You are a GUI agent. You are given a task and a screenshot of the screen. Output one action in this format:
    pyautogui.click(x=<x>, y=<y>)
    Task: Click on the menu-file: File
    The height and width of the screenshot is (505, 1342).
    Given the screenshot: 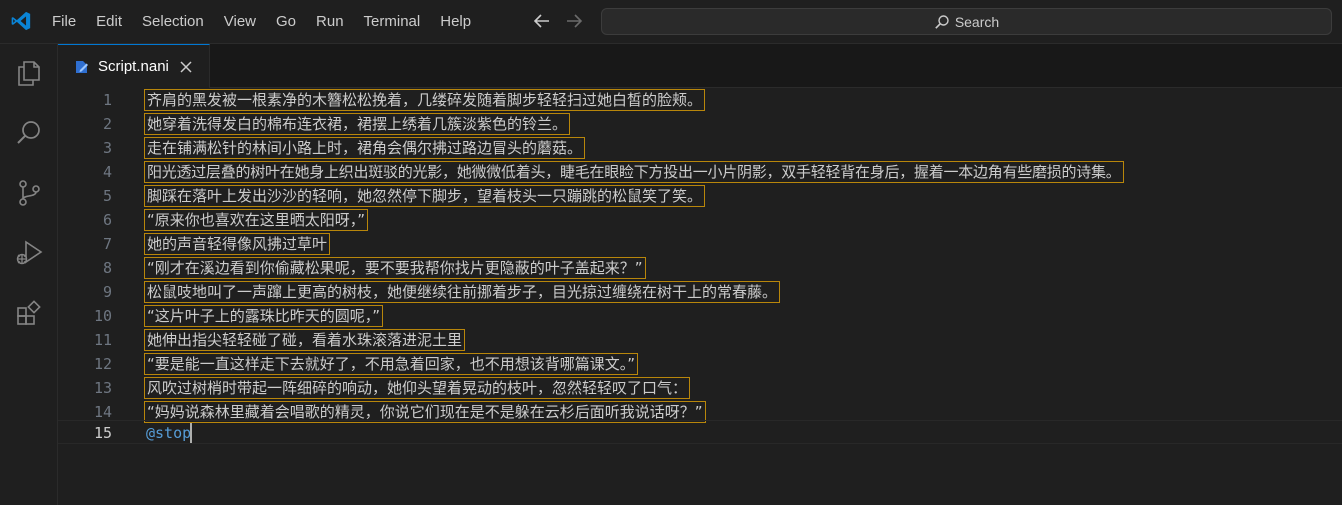 What is the action you would take?
    pyautogui.click(x=64, y=22)
    